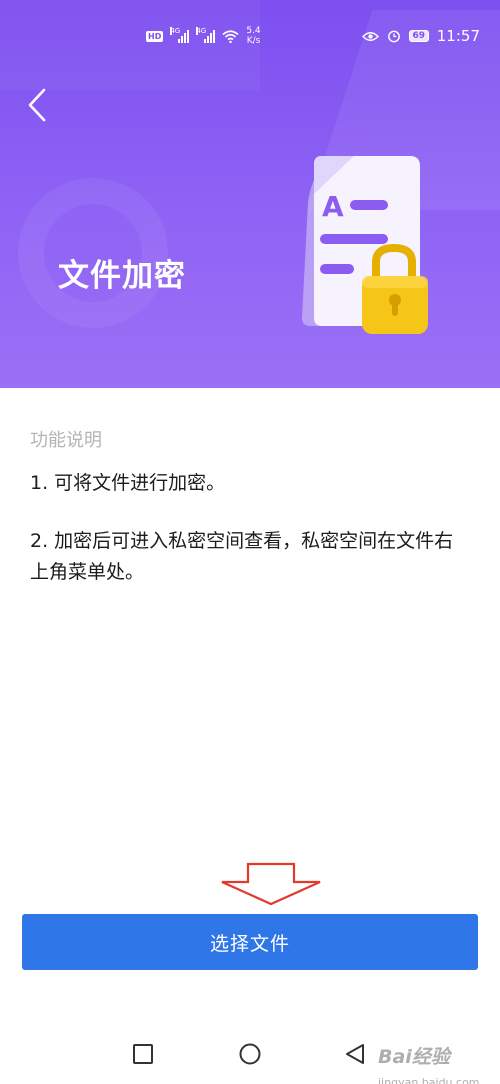 This screenshot has width=500, height=1084. What do you see at coordinates (122, 276) in the screenshot?
I see `page-title: 文件加密` at bounding box center [122, 276].